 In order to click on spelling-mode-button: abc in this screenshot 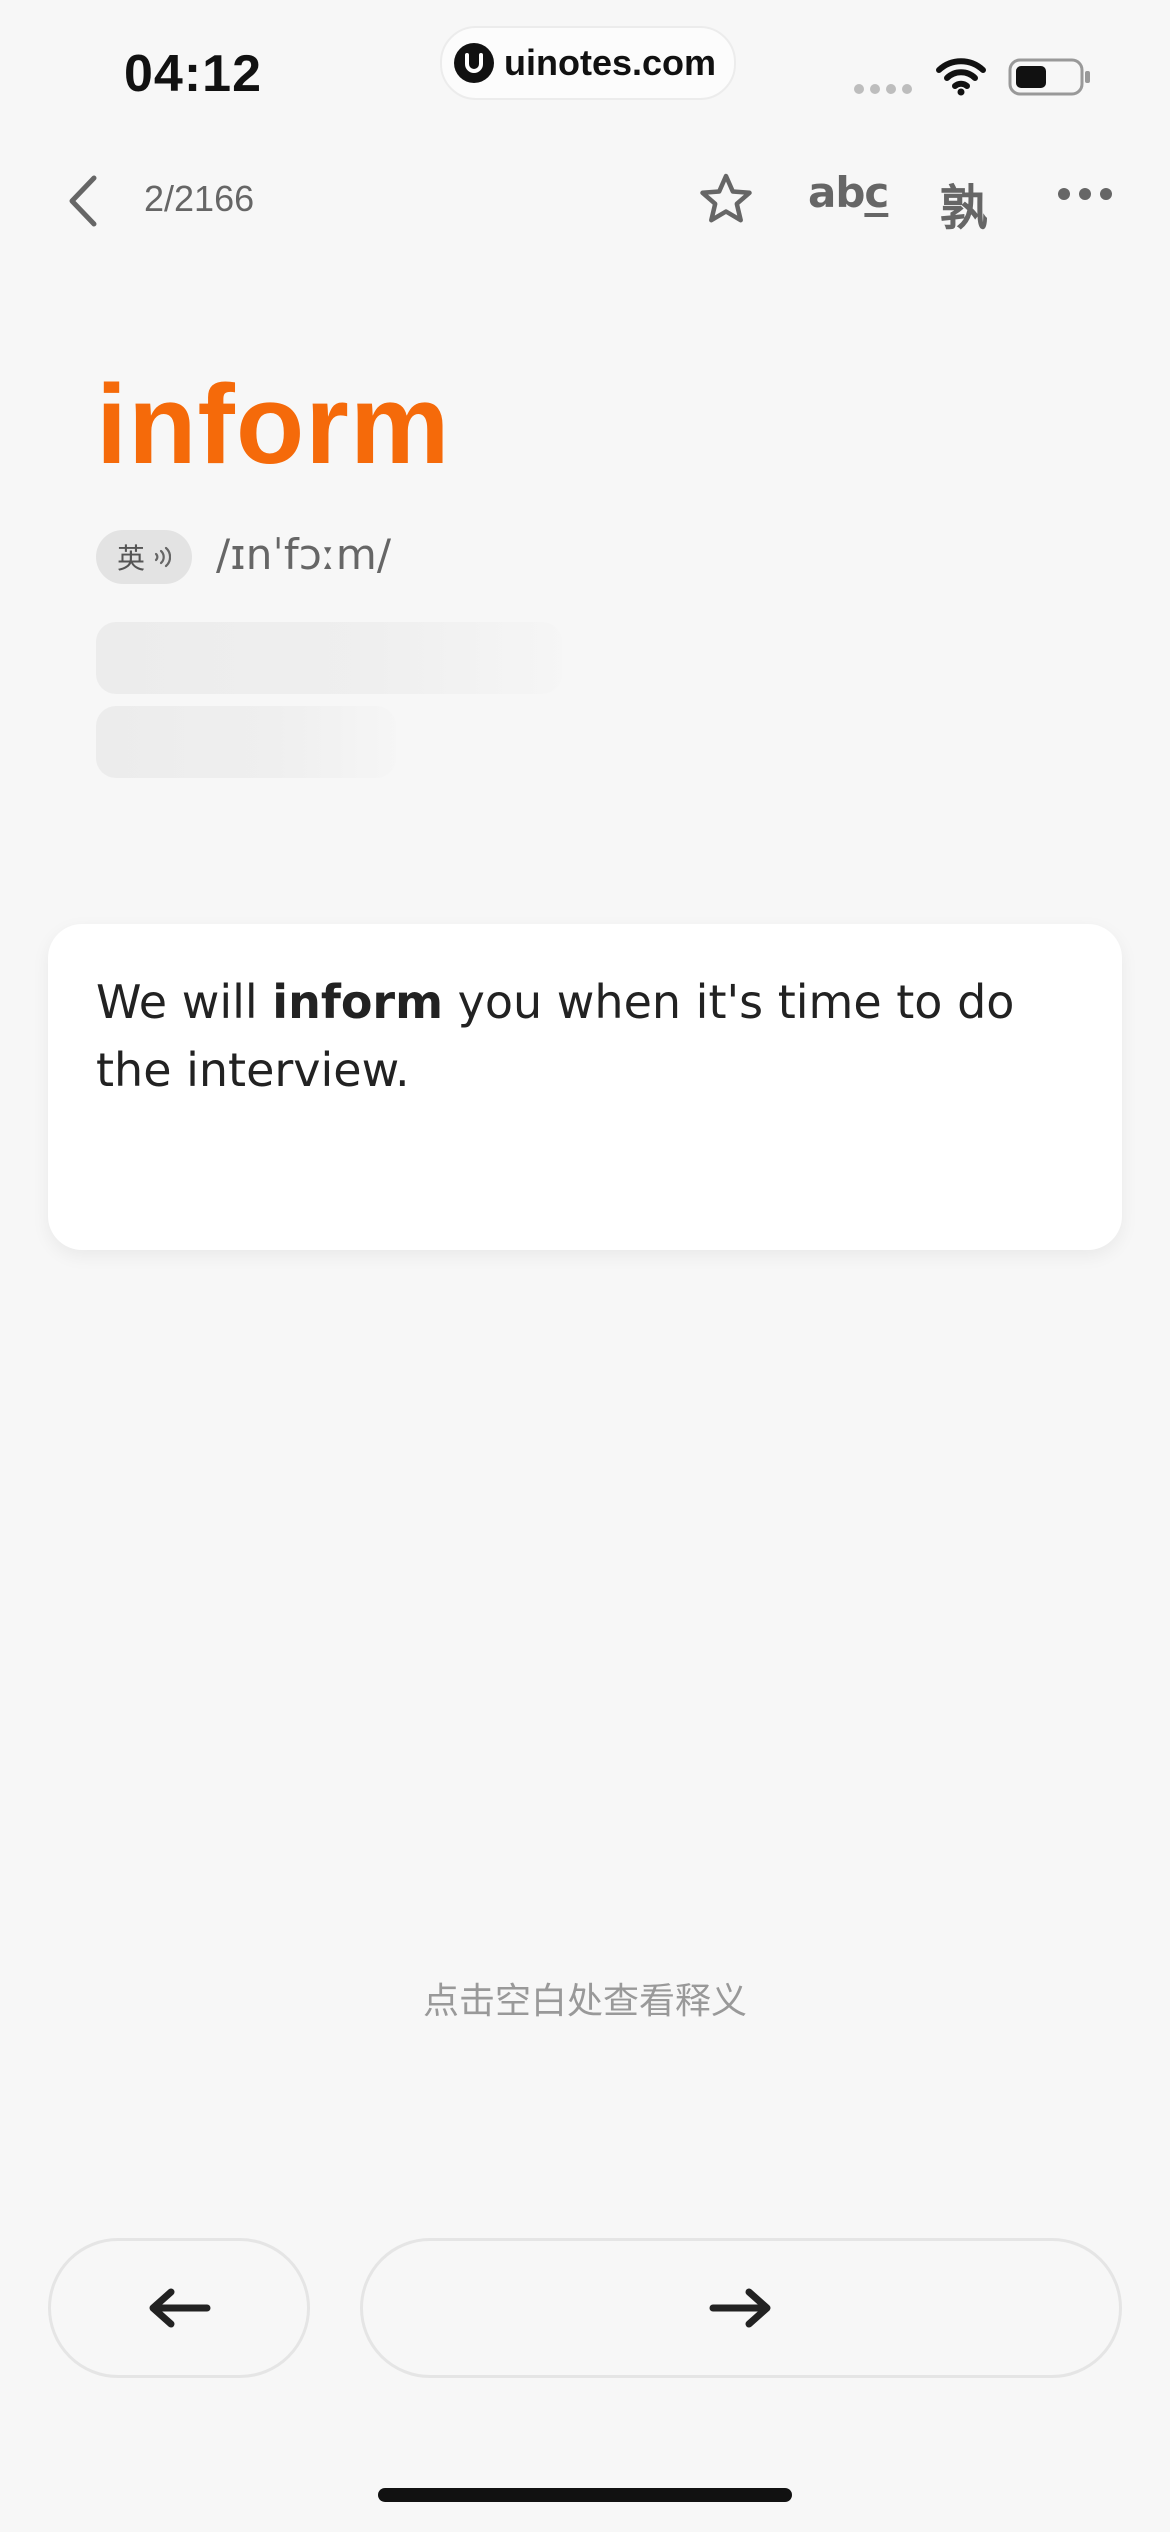, I will do `click(848, 192)`.